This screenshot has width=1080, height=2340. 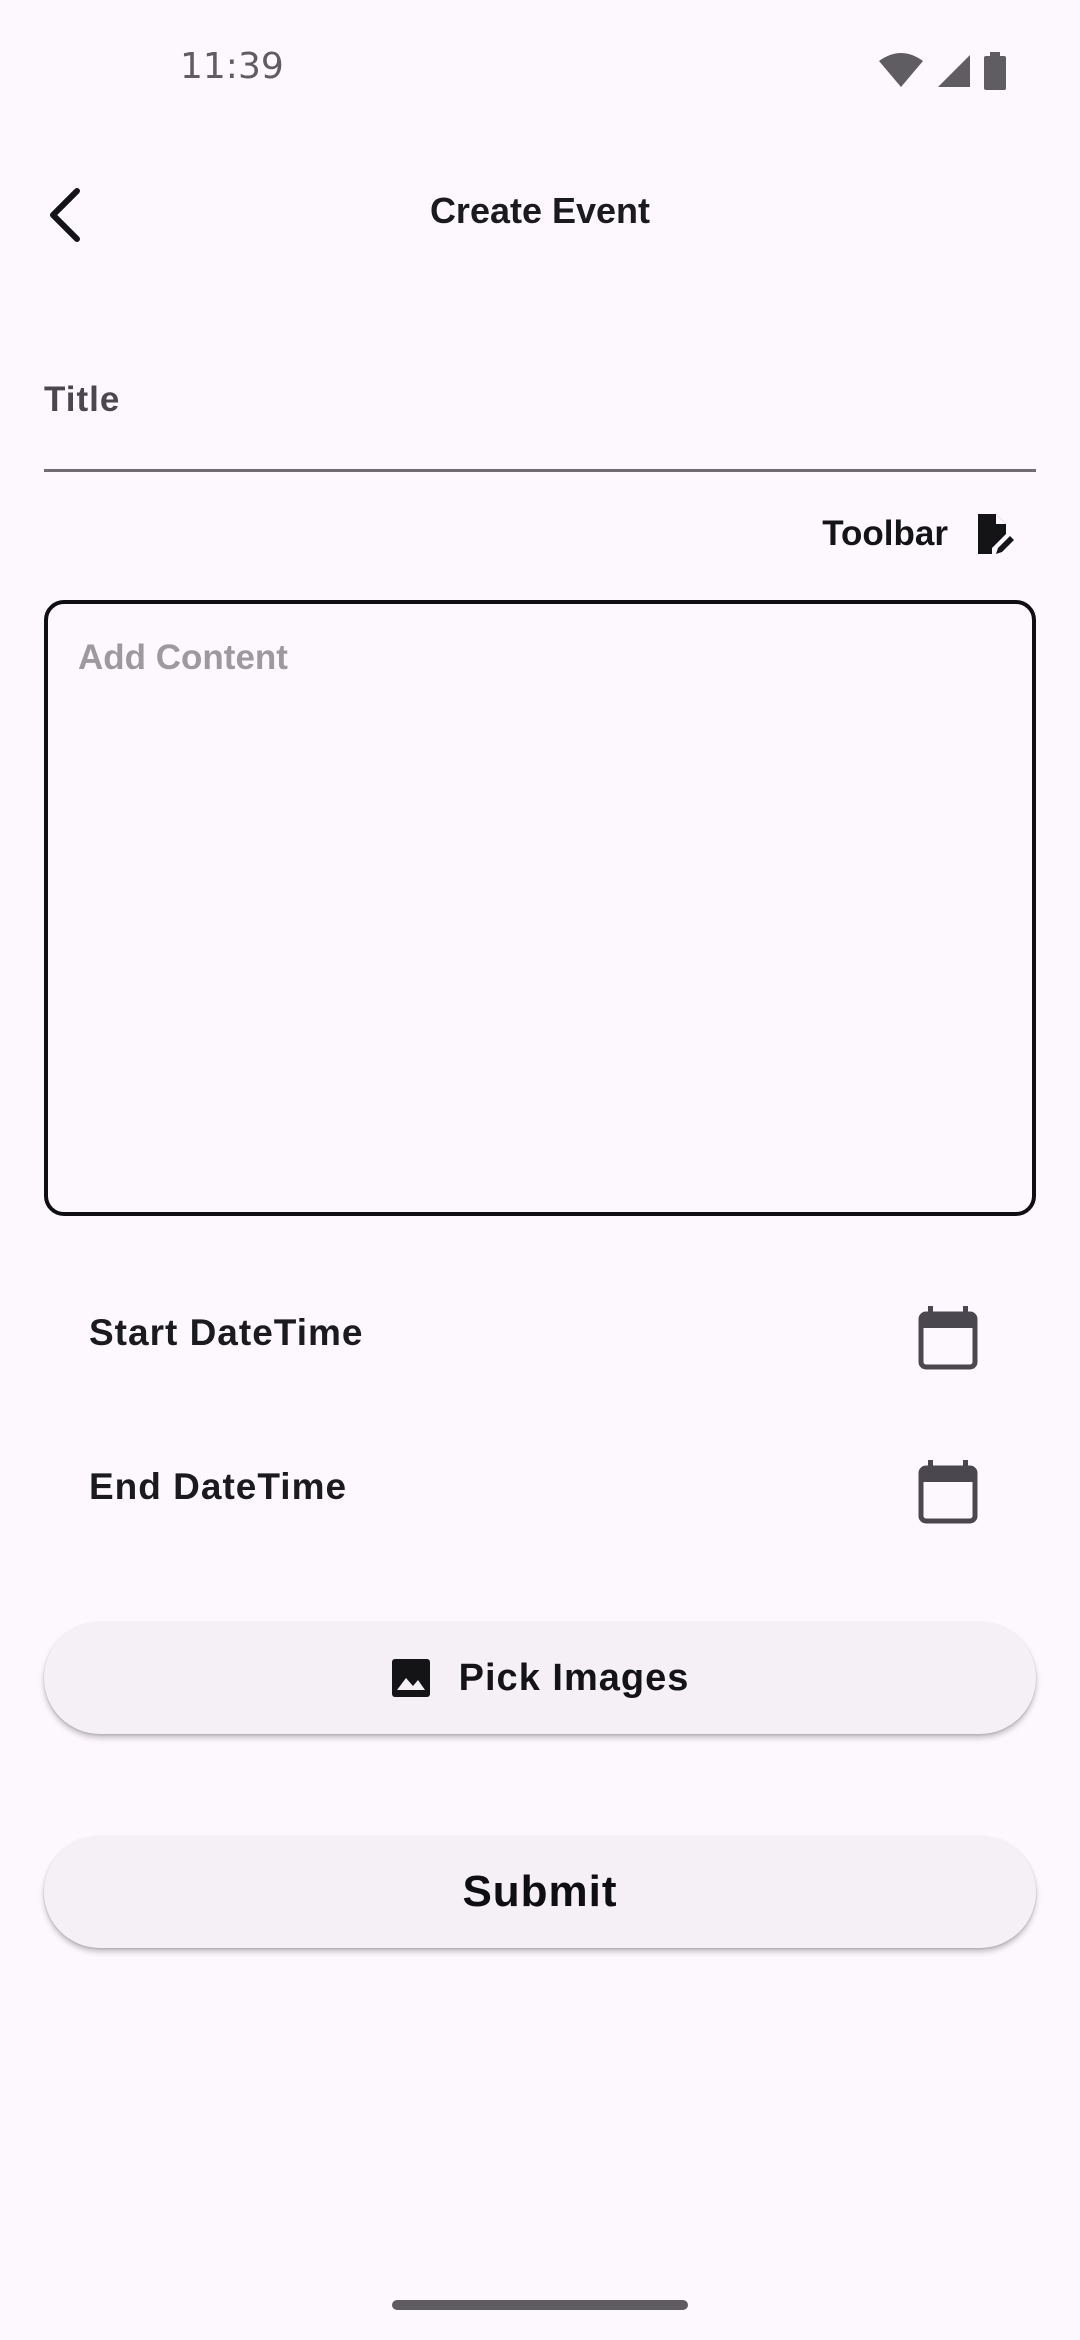 I want to click on pick-images-button: Pick Images, so click(x=540, y=1678).